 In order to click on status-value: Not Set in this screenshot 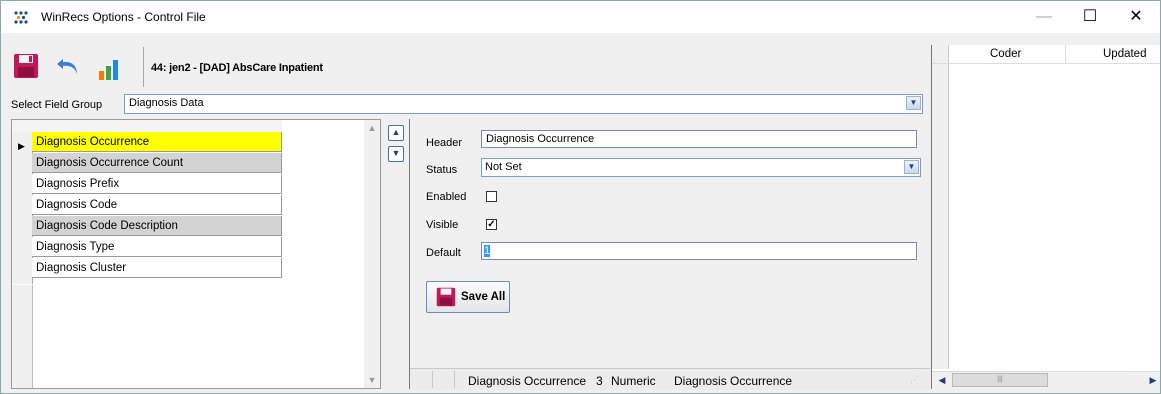, I will do `click(503, 167)`.